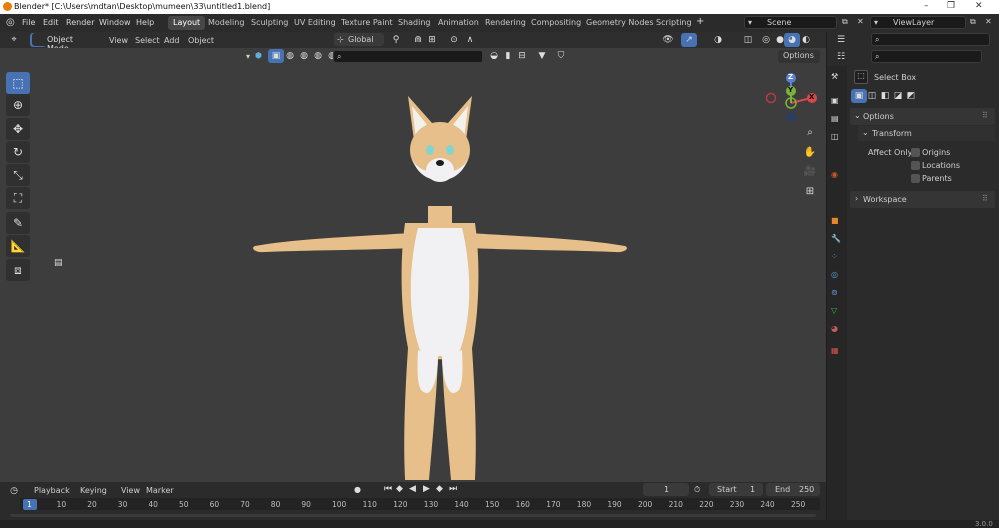  What do you see at coordinates (147, 40) in the screenshot?
I see `menu-select: Select` at bounding box center [147, 40].